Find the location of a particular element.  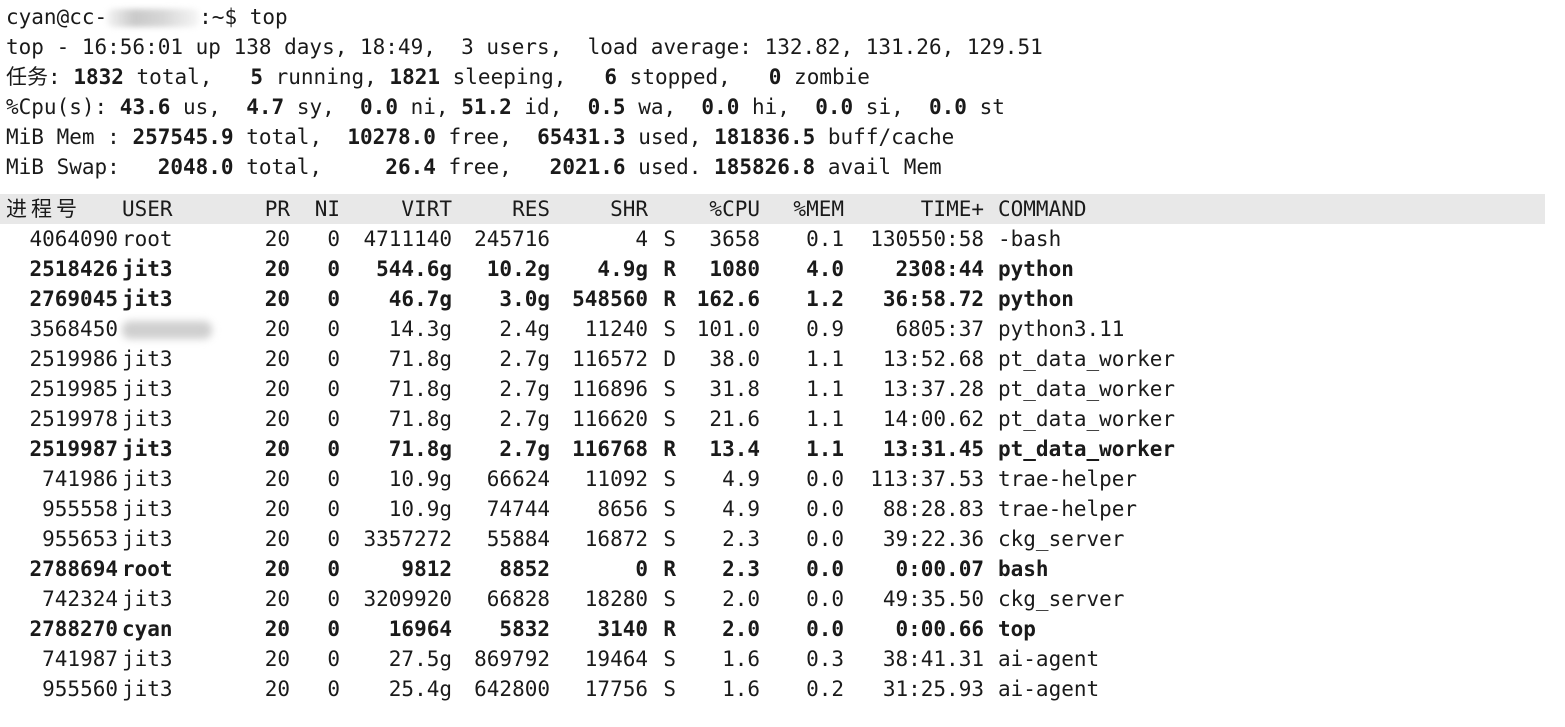

cell-time: 0:00.07 is located at coordinates (939, 569).